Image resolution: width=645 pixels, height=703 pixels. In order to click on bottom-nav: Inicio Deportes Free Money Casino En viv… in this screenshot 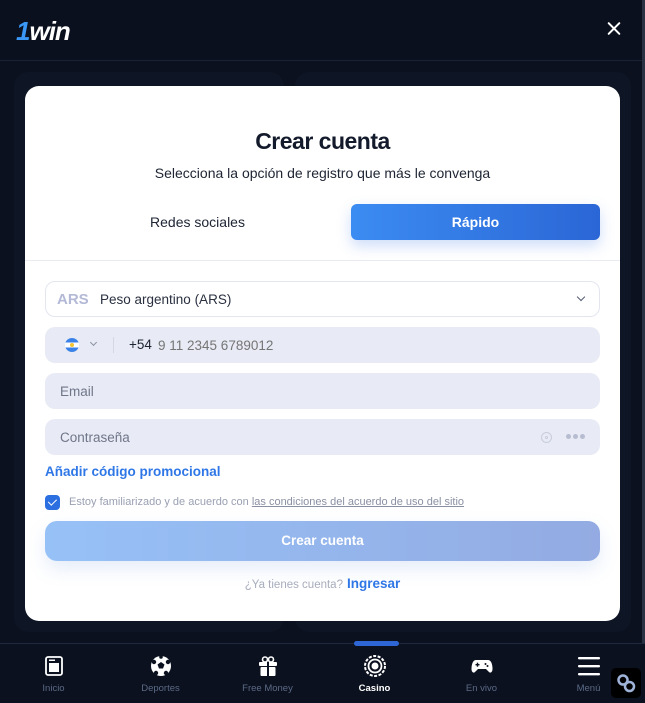, I will do `click(322, 672)`.